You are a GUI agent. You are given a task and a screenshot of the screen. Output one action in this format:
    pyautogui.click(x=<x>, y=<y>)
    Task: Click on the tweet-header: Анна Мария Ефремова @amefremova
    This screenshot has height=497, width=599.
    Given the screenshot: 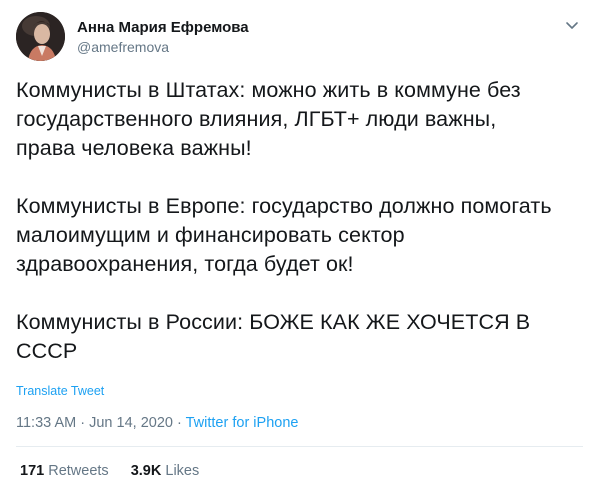 What is the action you would take?
    pyautogui.click(x=299, y=37)
    